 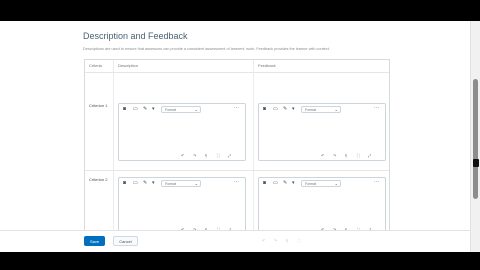 What do you see at coordinates (95, 65) in the screenshot?
I see `header-criteria: Criteria` at bounding box center [95, 65].